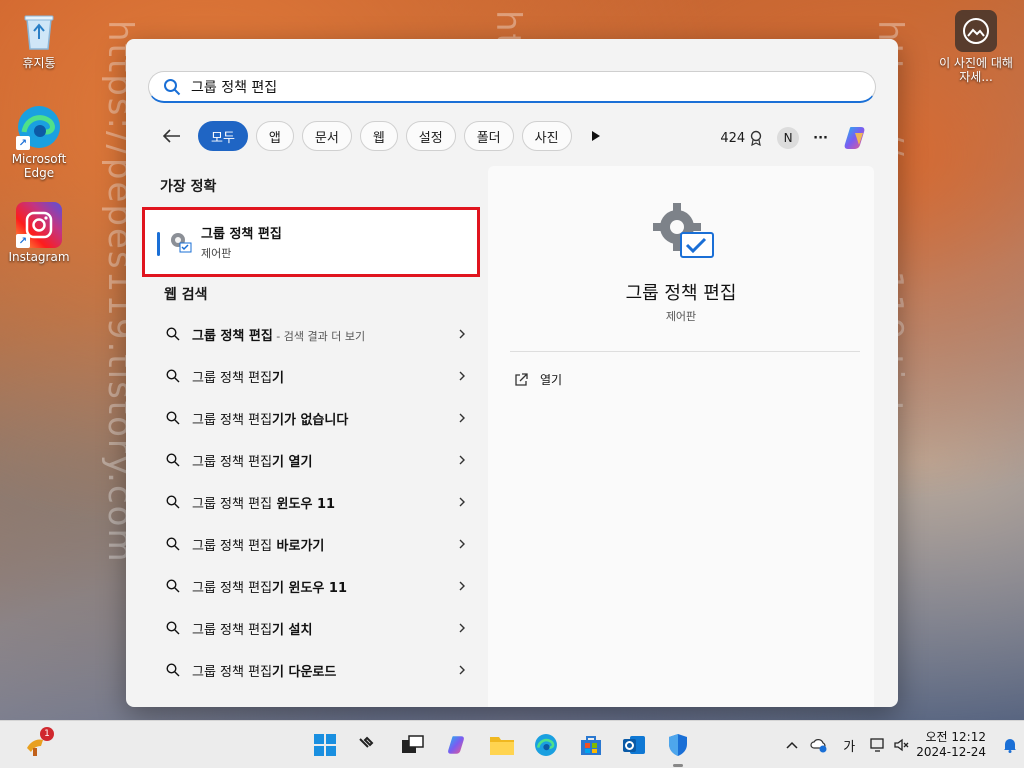  I want to click on folder-icon, so click(502, 746).